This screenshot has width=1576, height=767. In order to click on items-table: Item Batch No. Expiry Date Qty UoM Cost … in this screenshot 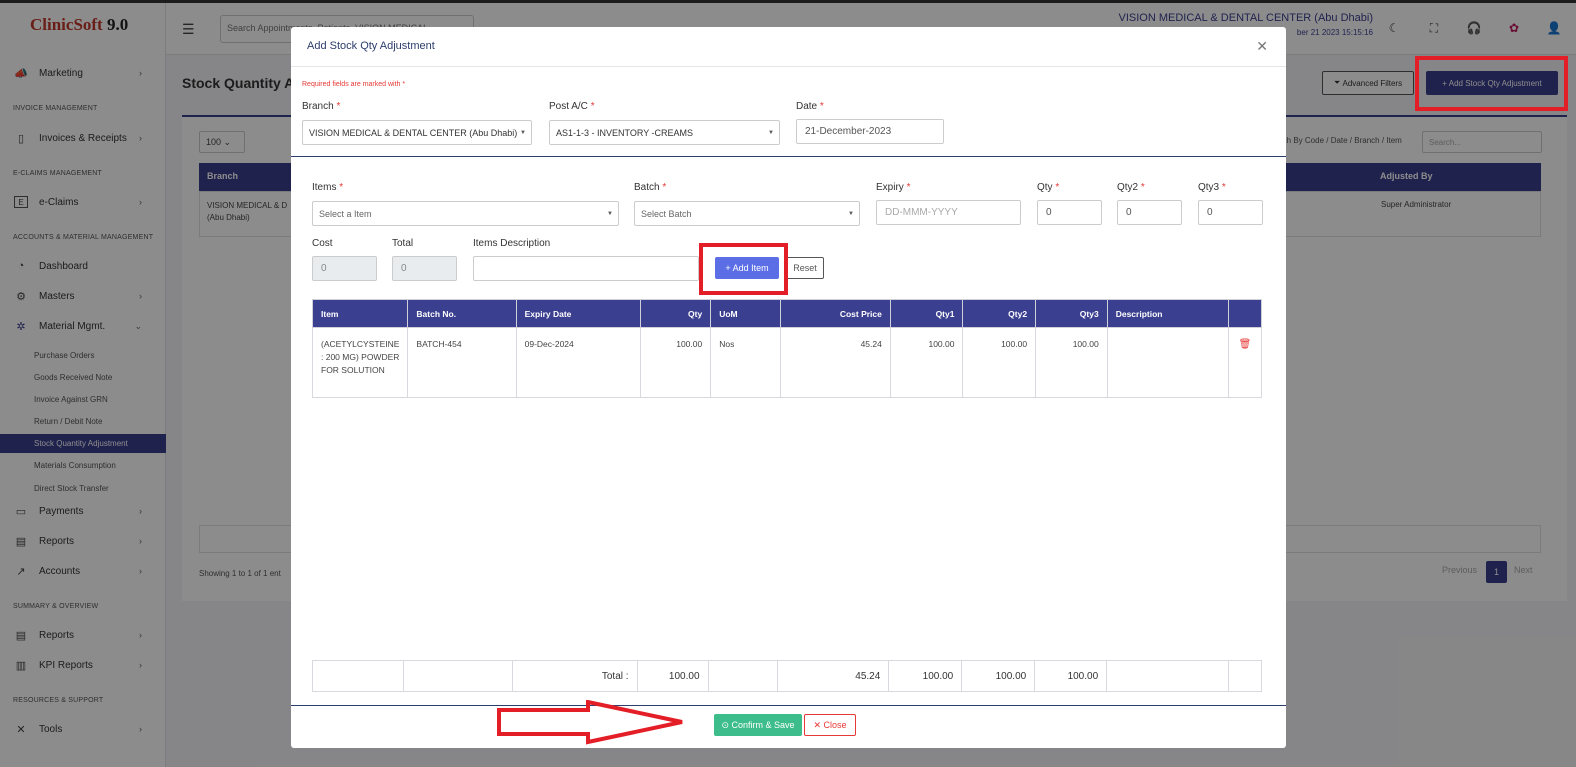, I will do `click(787, 348)`.